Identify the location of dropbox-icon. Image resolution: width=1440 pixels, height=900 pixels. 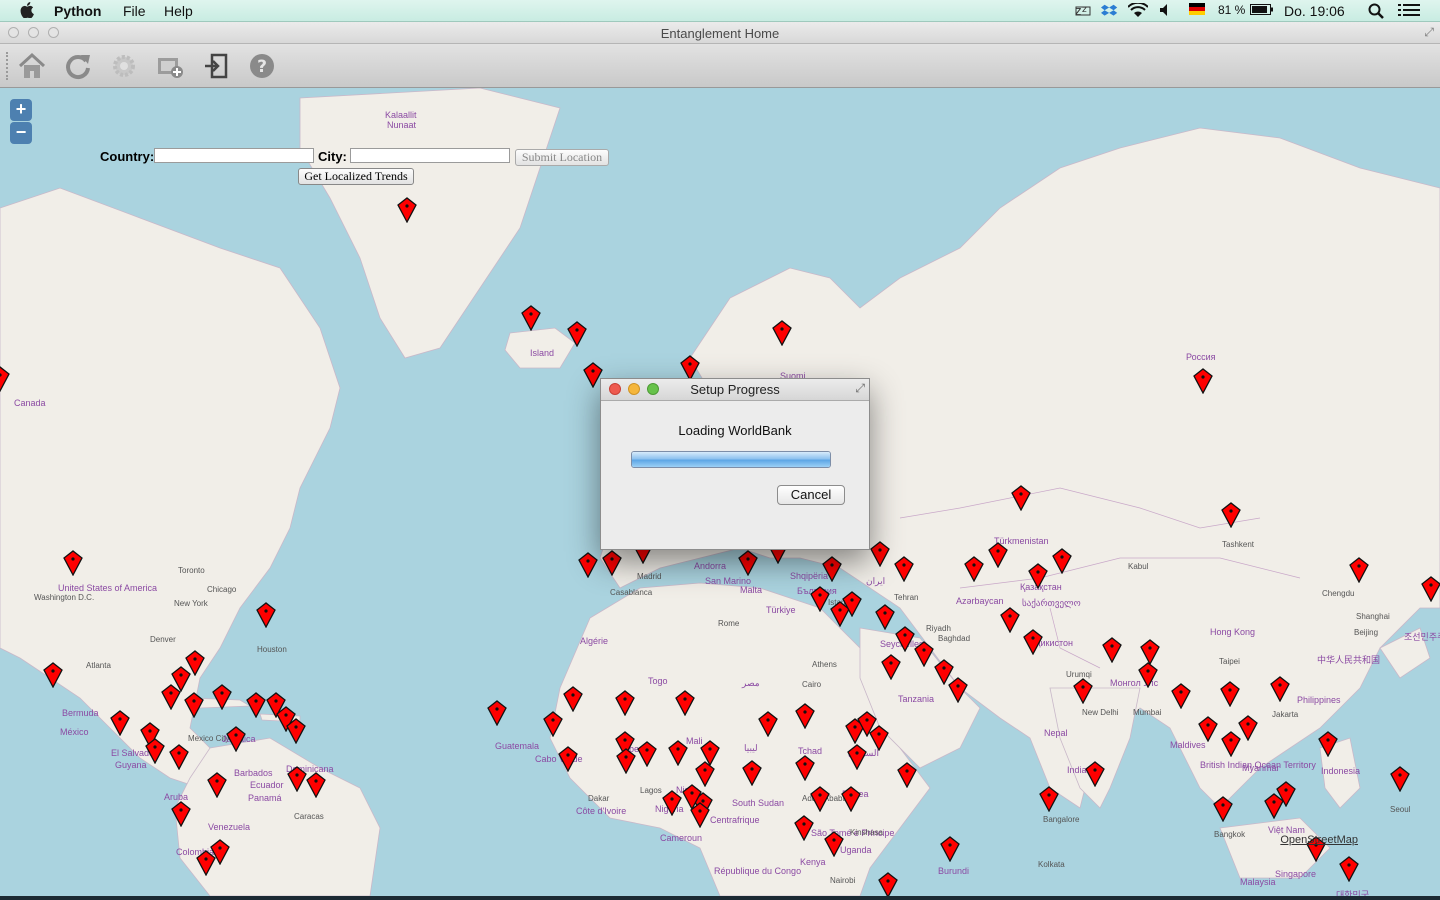
(1110, 12).